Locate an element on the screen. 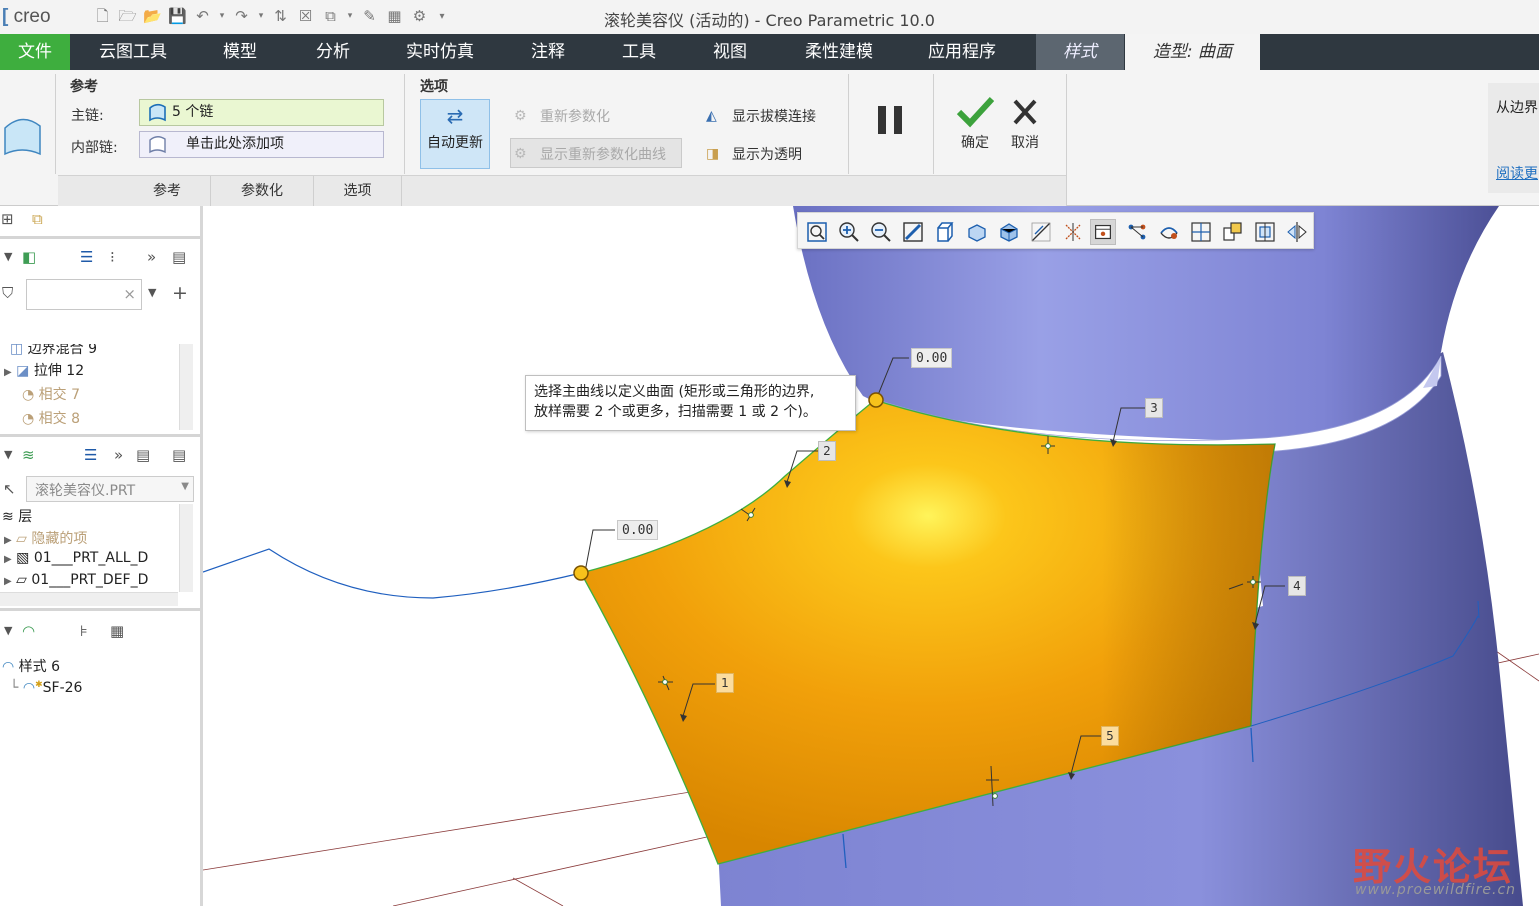  display-style-icon is located at coordinates (945, 232).